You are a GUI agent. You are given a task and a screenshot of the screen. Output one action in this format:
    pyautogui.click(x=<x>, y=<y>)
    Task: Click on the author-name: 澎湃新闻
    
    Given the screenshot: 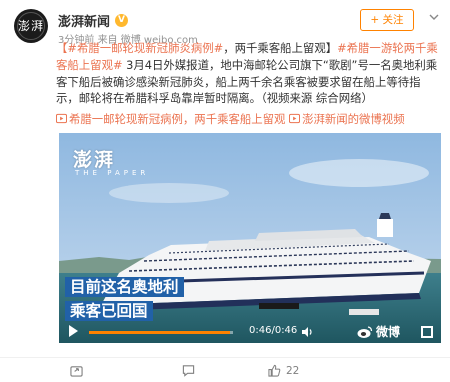 What is the action you would take?
    pyautogui.click(x=84, y=20)
    